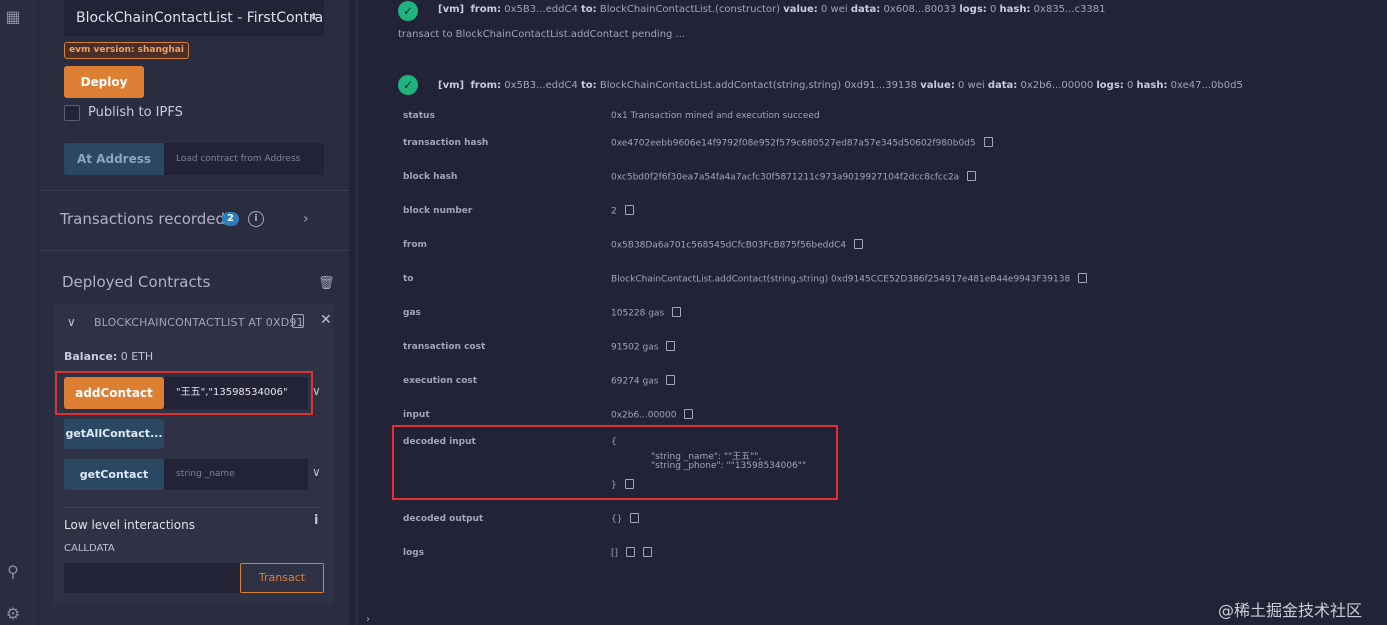  Describe the element at coordinates (415, 245) in the screenshot. I see `row-label-from: from` at that location.